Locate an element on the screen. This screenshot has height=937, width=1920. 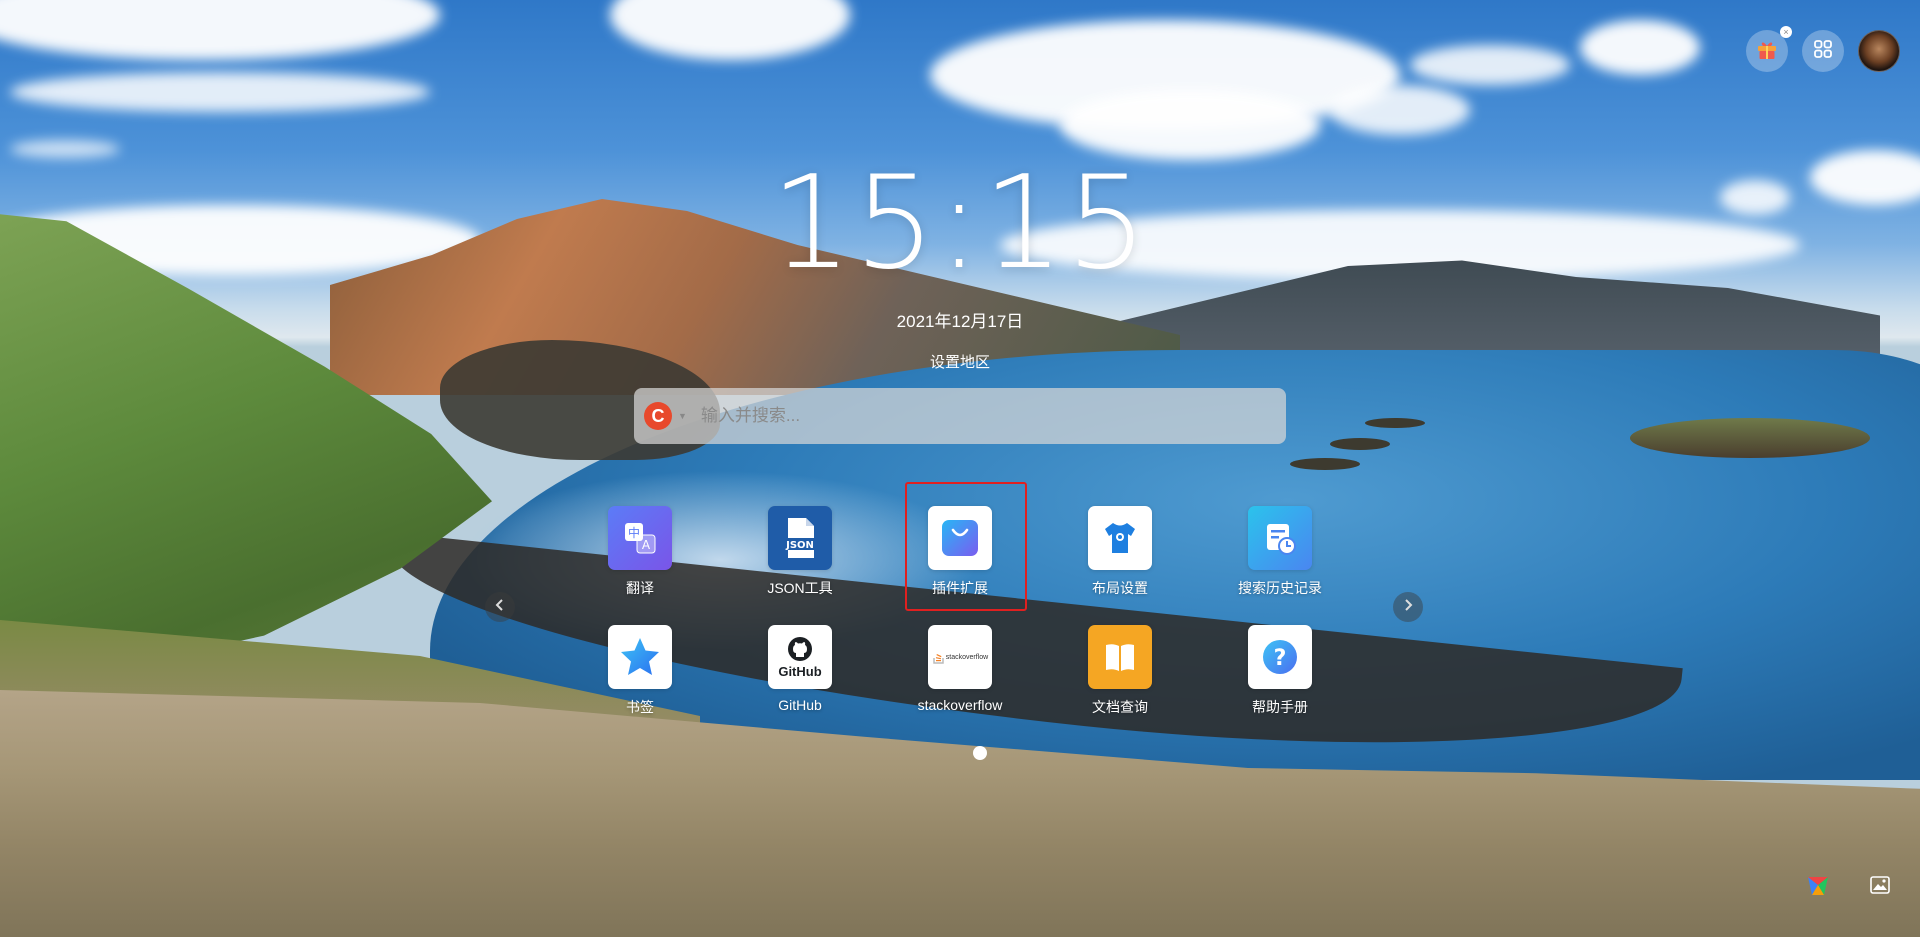
search-input is located at coordinates (992, 416).